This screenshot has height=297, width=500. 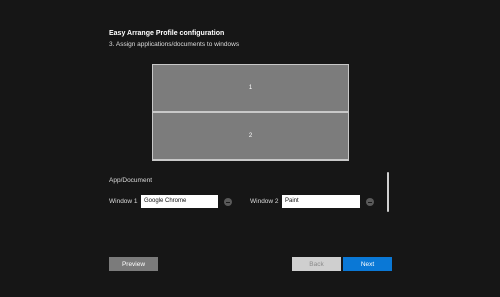 I want to click on zone-label: 2, so click(x=250, y=136).